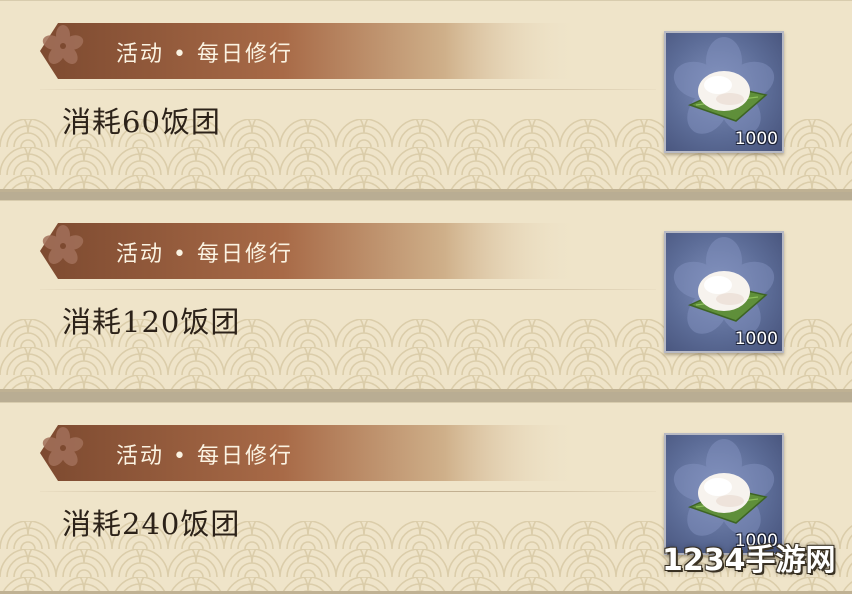 This screenshot has height=594, width=852. What do you see at coordinates (151, 322) in the screenshot?
I see `task-description: 消耗120饭团` at bounding box center [151, 322].